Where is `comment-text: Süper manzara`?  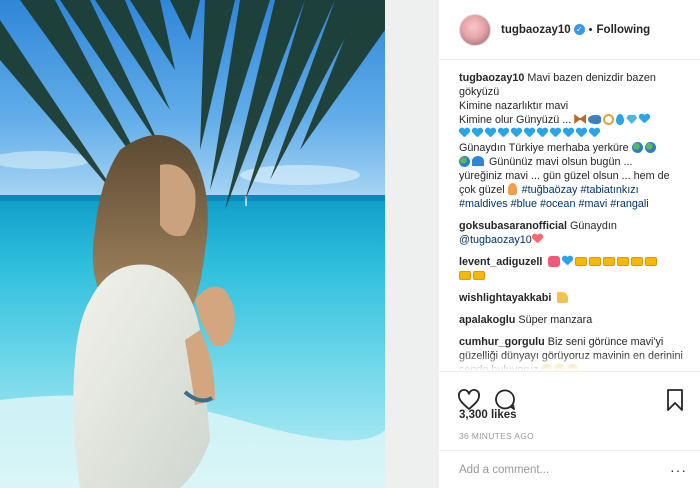 comment-text: Süper manzara is located at coordinates (555, 320).